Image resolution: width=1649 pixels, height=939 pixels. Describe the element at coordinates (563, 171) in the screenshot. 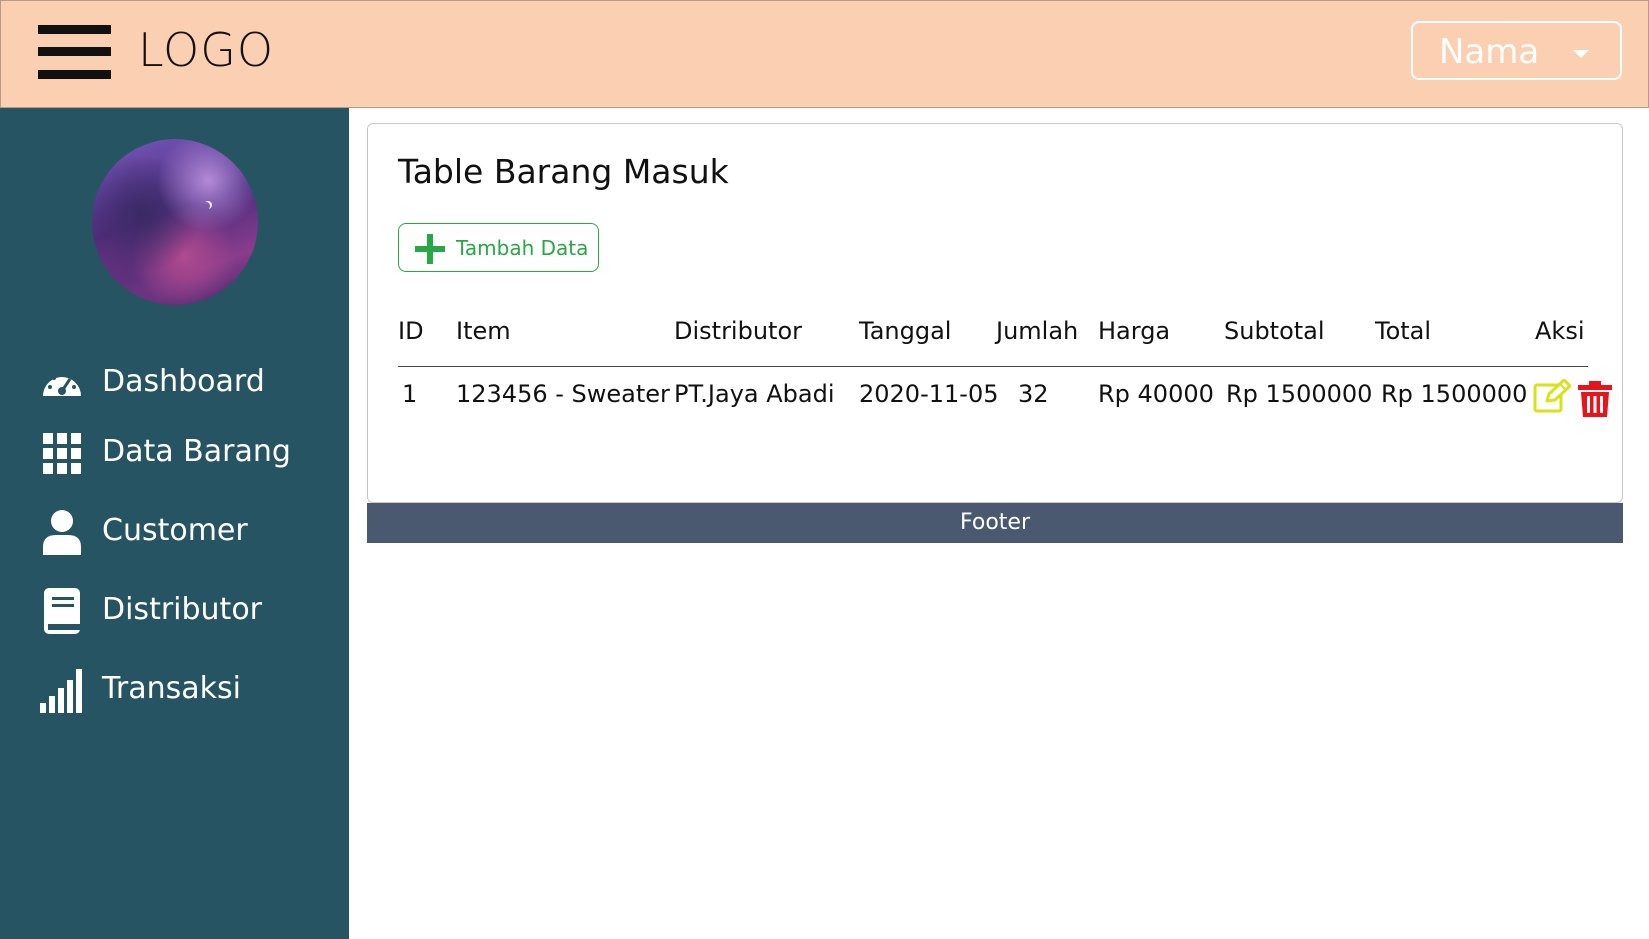

I see `page-title: Table Barang Masuk` at that location.